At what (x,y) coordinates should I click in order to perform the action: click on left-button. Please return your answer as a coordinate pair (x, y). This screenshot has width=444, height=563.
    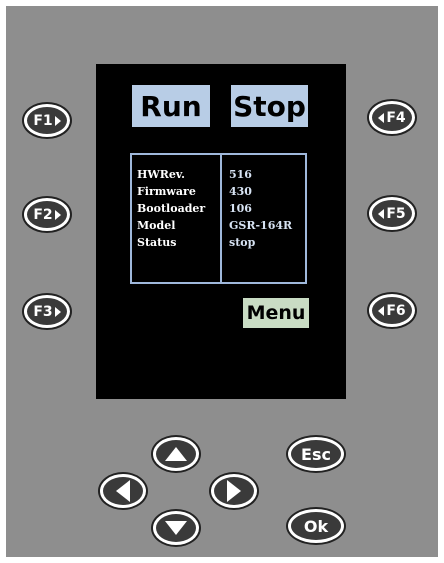
    Looking at the image, I should click on (123, 491).